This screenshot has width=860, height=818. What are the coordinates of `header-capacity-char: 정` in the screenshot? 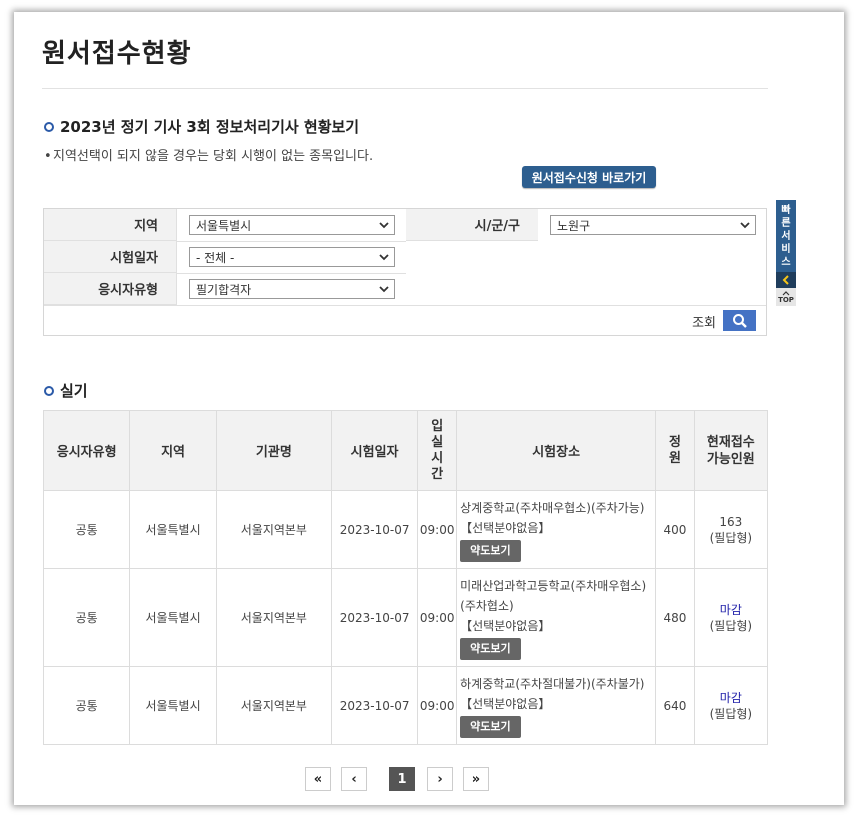 It's located at (674, 442).